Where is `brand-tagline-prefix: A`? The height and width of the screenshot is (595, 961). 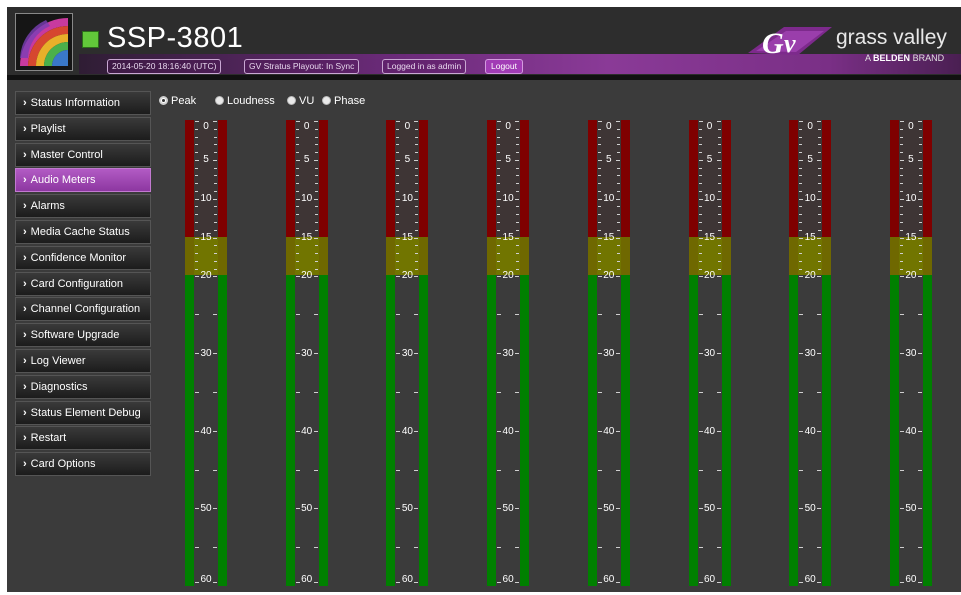 brand-tagline-prefix: A is located at coordinates (868, 58).